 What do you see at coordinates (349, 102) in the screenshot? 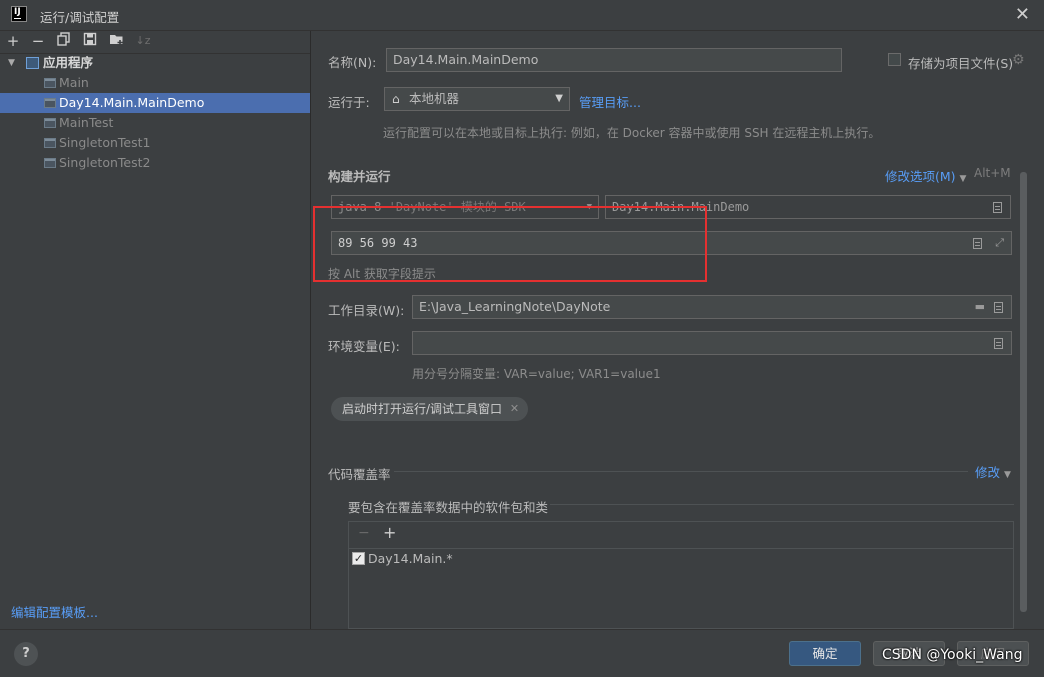
I see `run-on-label: 运行于:` at bounding box center [349, 102].